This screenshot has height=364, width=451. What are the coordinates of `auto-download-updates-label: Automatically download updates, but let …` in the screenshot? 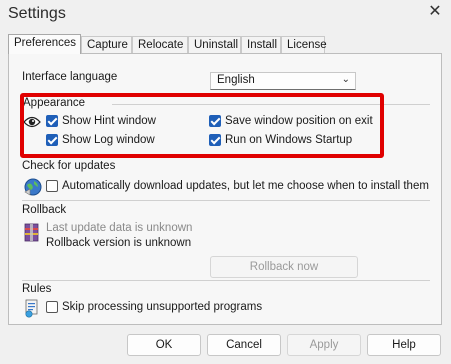 It's located at (245, 186).